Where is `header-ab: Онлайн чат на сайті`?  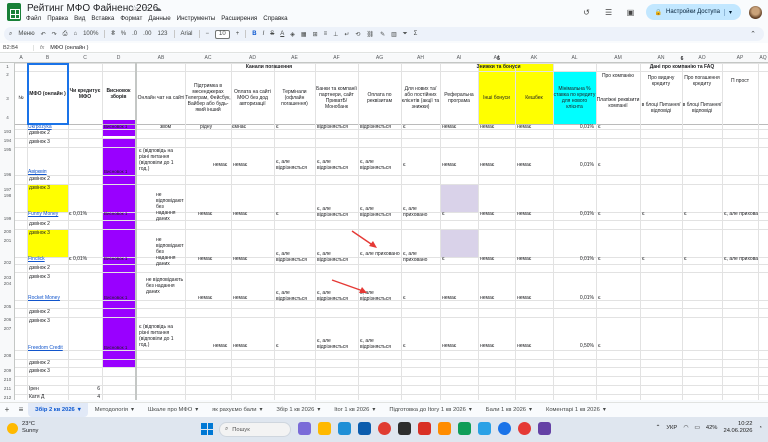 header-ab: Онлайн чат на сайті is located at coordinates (161, 97).